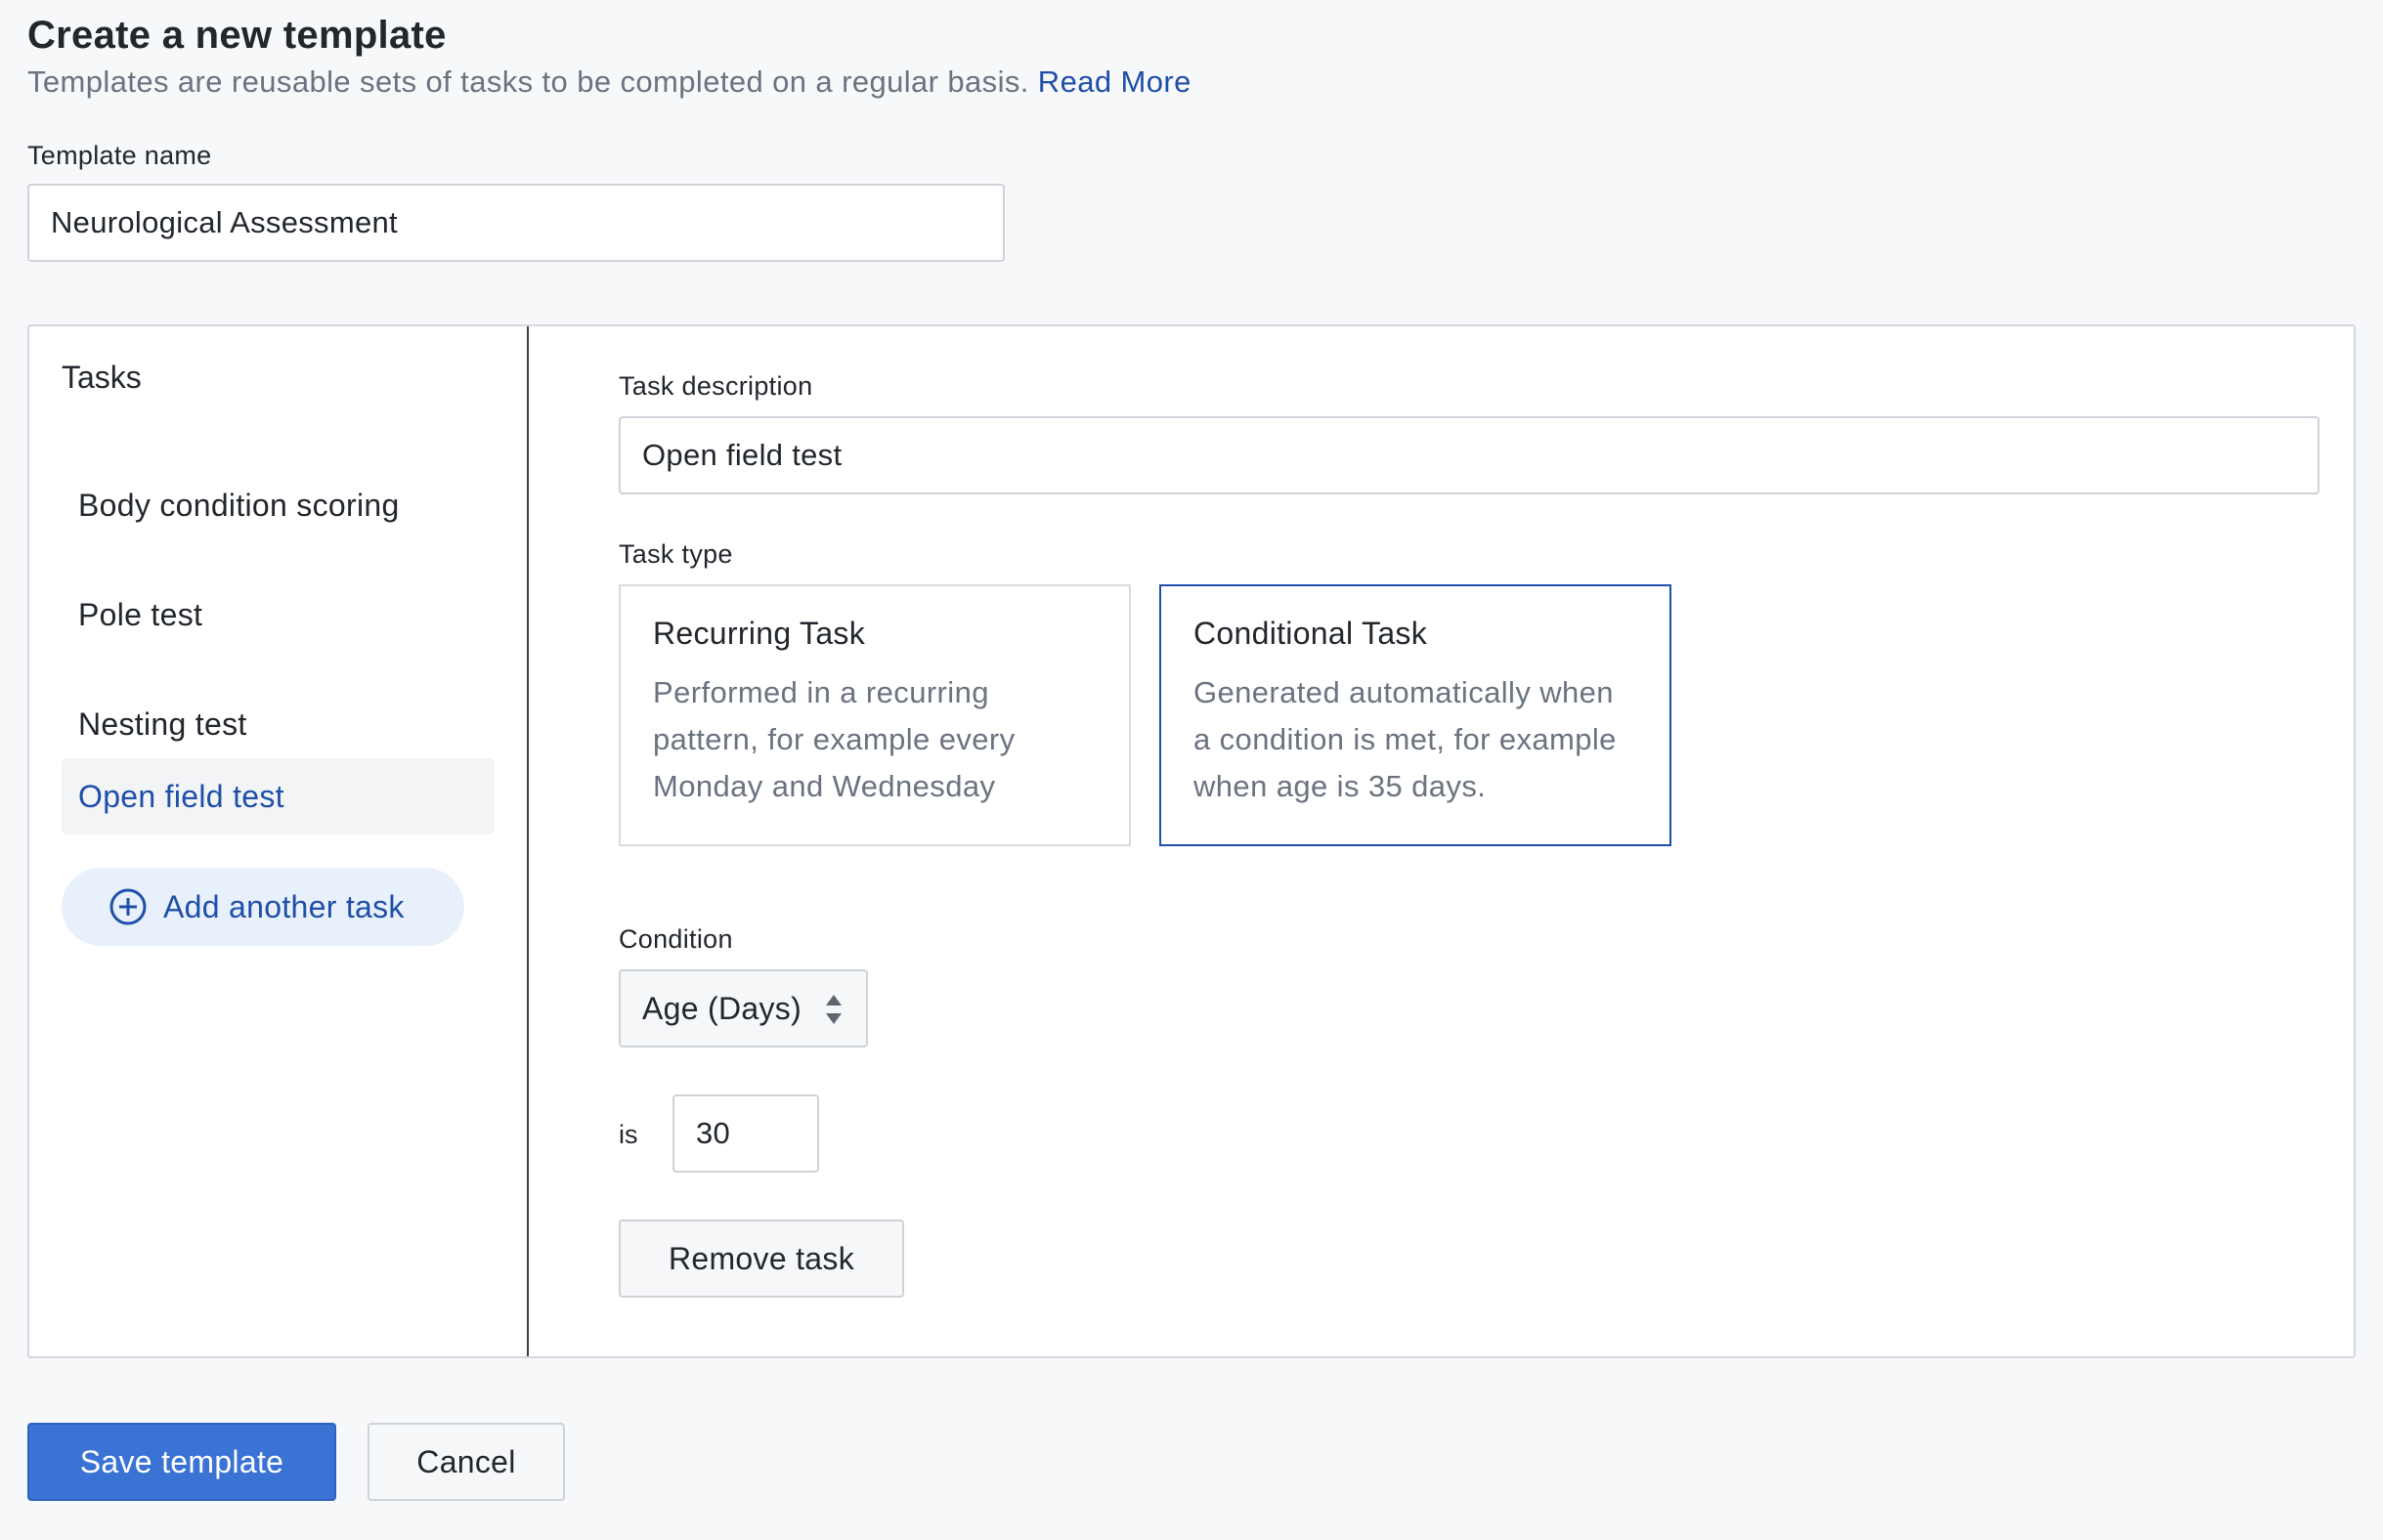  What do you see at coordinates (759, 633) in the screenshot?
I see `recurring-task-title: Recurring Task` at bounding box center [759, 633].